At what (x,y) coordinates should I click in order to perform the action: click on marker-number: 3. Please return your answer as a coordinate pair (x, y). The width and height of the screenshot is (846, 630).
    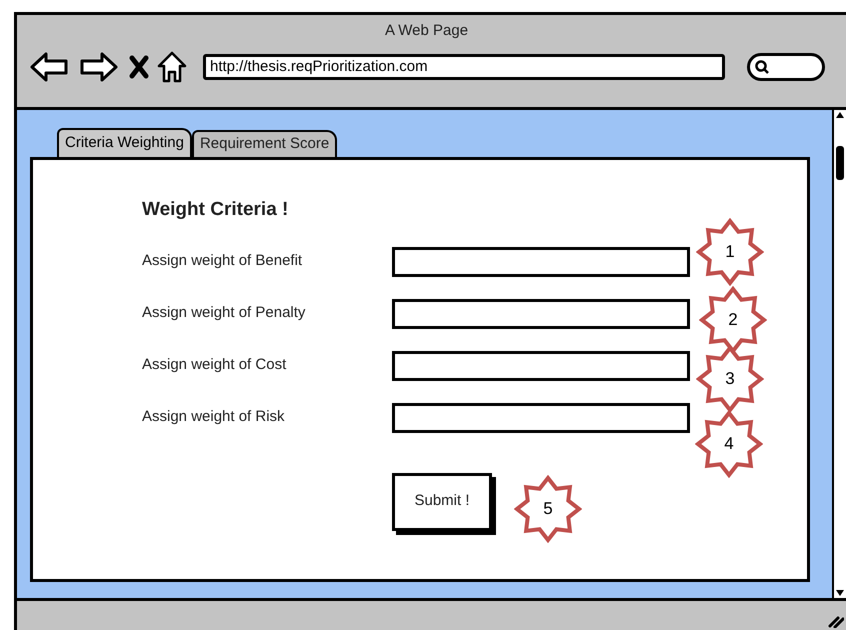
    Looking at the image, I should click on (730, 379).